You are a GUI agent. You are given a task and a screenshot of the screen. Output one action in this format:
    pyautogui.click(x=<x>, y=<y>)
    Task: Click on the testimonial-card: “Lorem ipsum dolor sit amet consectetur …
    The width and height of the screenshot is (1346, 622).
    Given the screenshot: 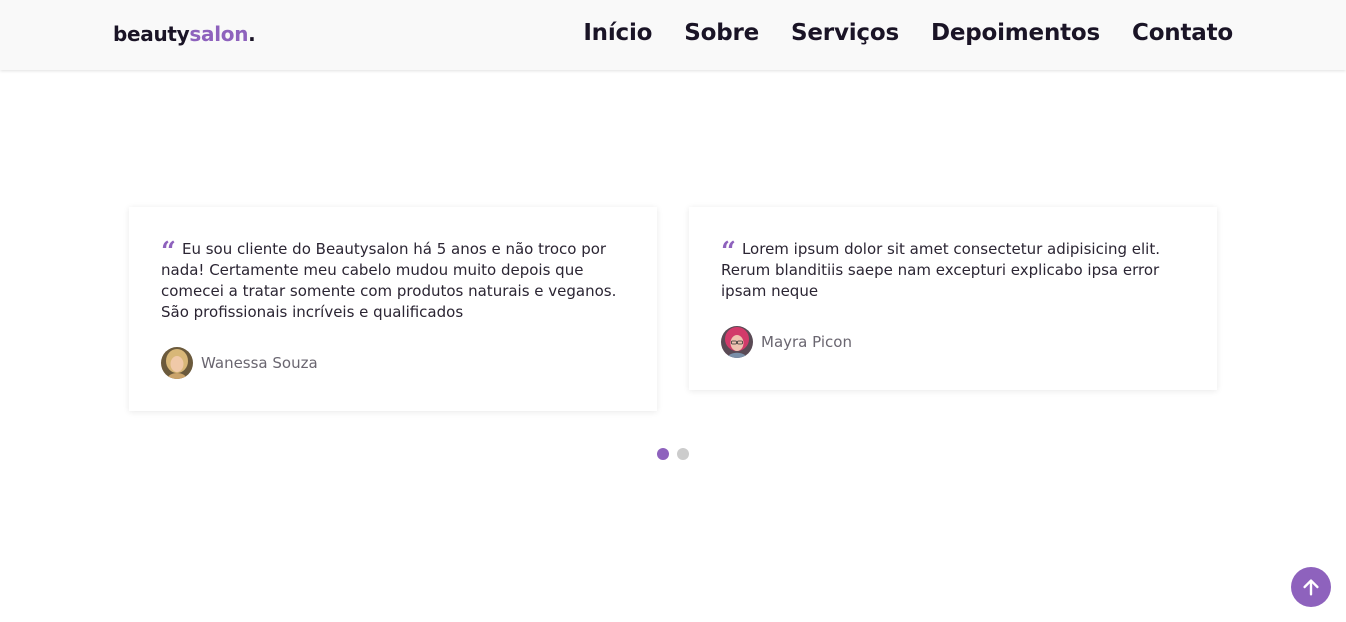 What is the action you would take?
    pyautogui.click(x=953, y=298)
    